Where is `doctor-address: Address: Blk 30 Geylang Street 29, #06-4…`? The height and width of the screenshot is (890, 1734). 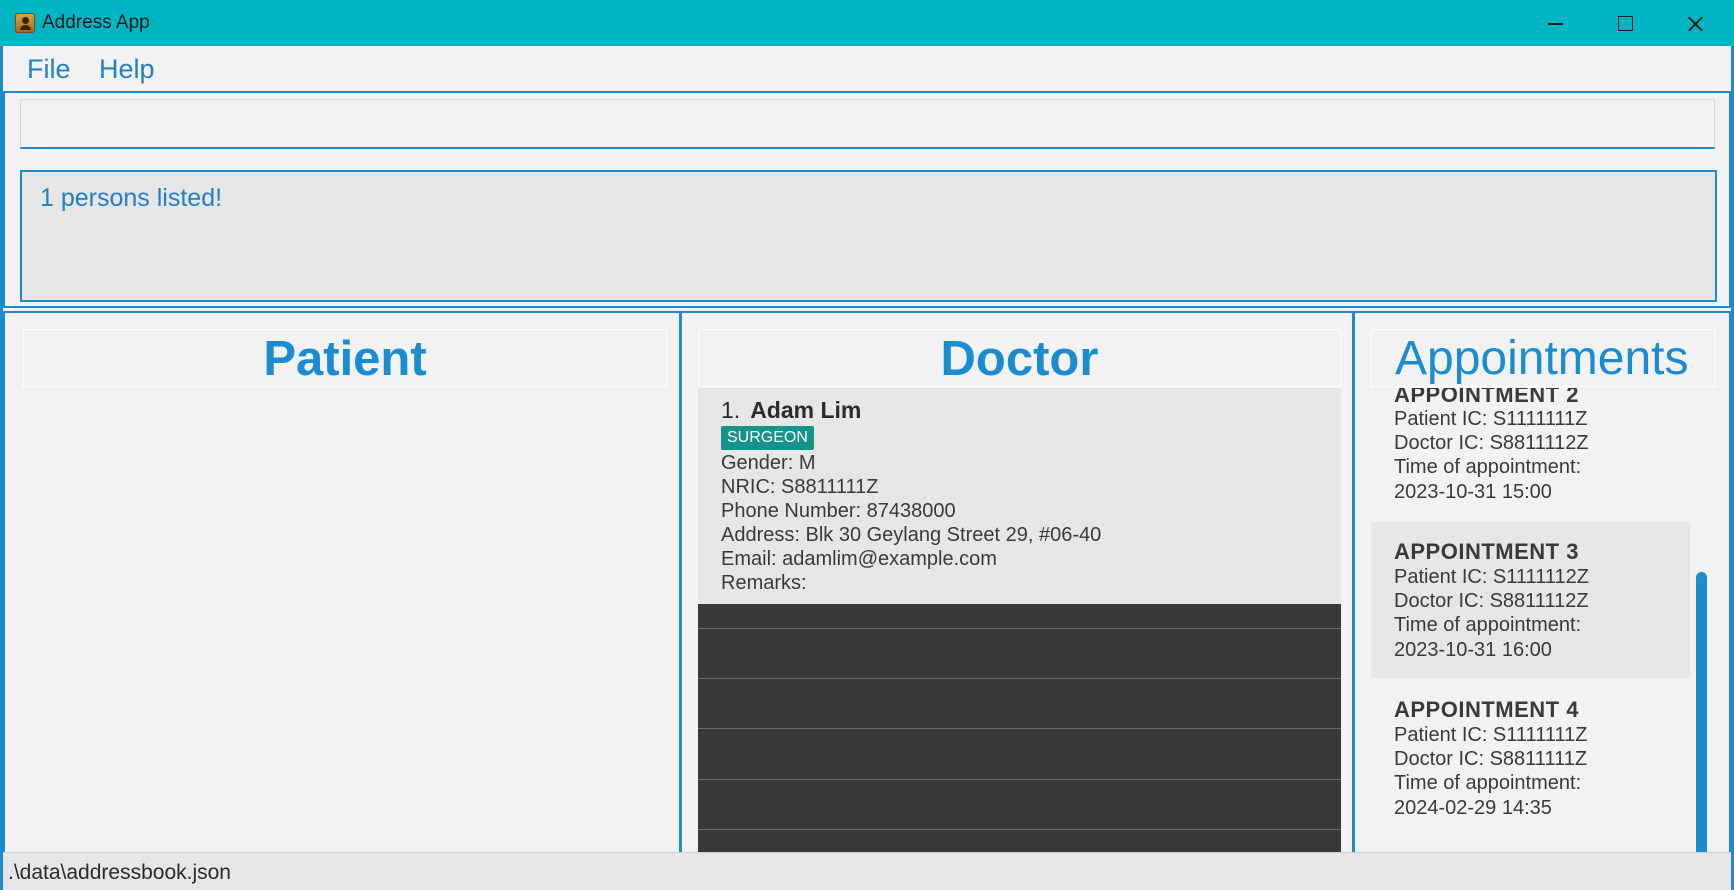 doctor-address: Address: Blk 30 Geylang Street 29, #06-4… is located at coordinates (911, 535).